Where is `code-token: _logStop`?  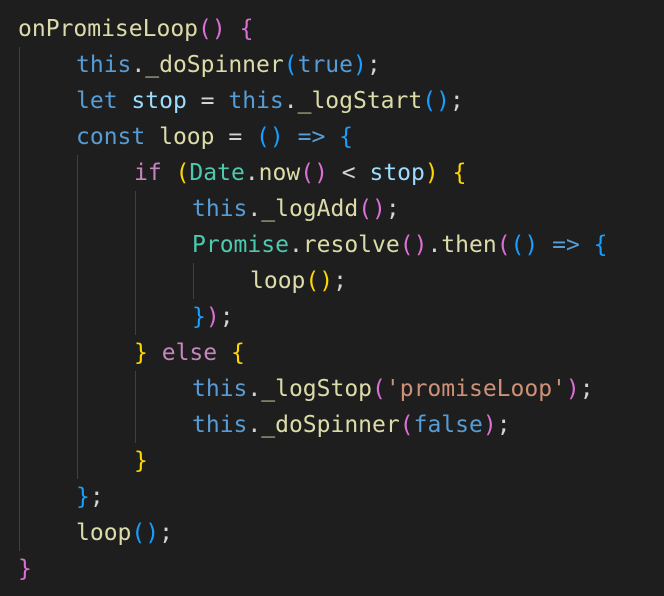 code-token: _logStop is located at coordinates (317, 389).